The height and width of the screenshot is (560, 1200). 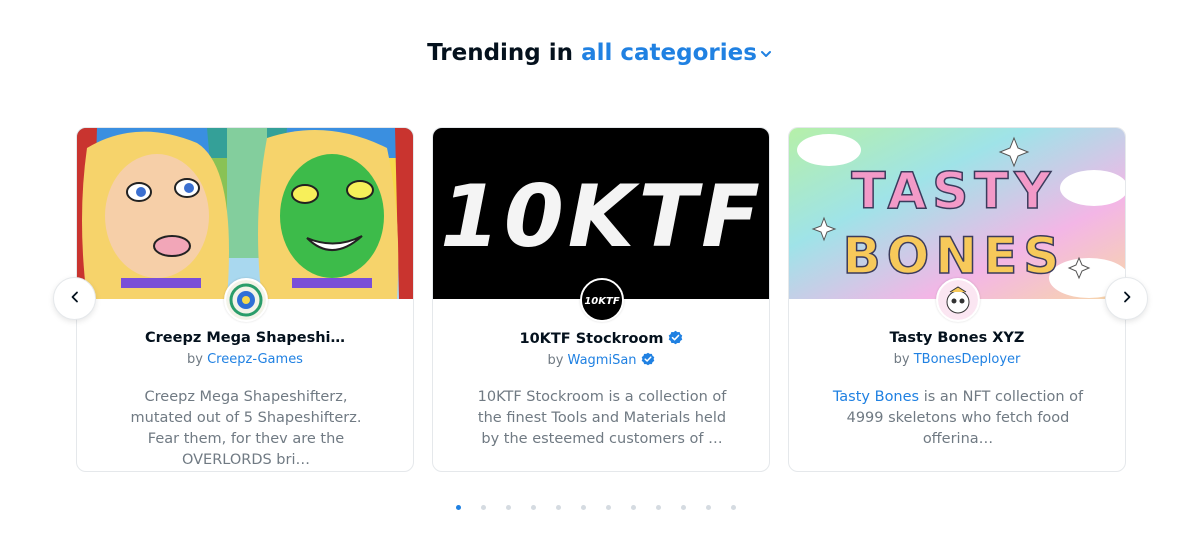 I want to click on carousel-pagination, so click(x=596, y=507).